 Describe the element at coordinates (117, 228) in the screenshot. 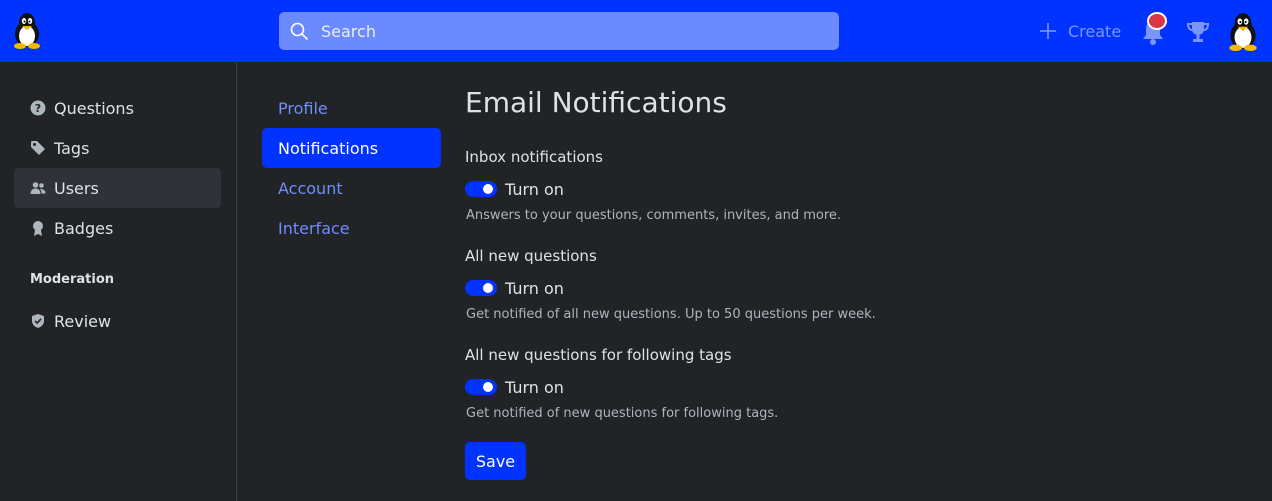

I see `sidebar-item-badges: Badges` at that location.